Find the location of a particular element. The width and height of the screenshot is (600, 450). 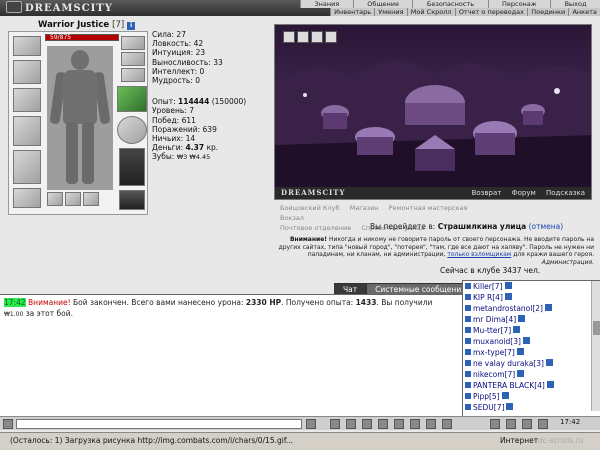

sort-icon is located at coordinates (543, 424).